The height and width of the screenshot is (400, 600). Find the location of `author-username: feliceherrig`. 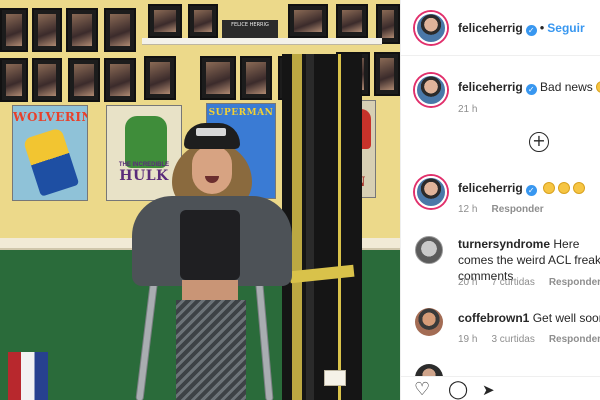

author-username: feliceherrig is located at coordinates (490, 28).